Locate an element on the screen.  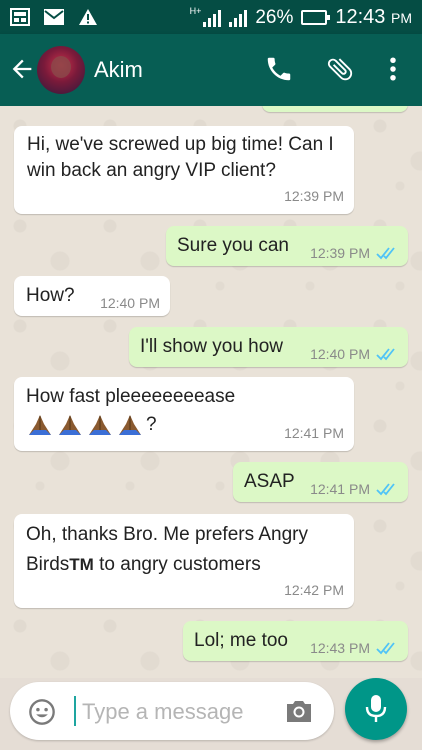
message-text: How? is located at coordinates (50, 295).